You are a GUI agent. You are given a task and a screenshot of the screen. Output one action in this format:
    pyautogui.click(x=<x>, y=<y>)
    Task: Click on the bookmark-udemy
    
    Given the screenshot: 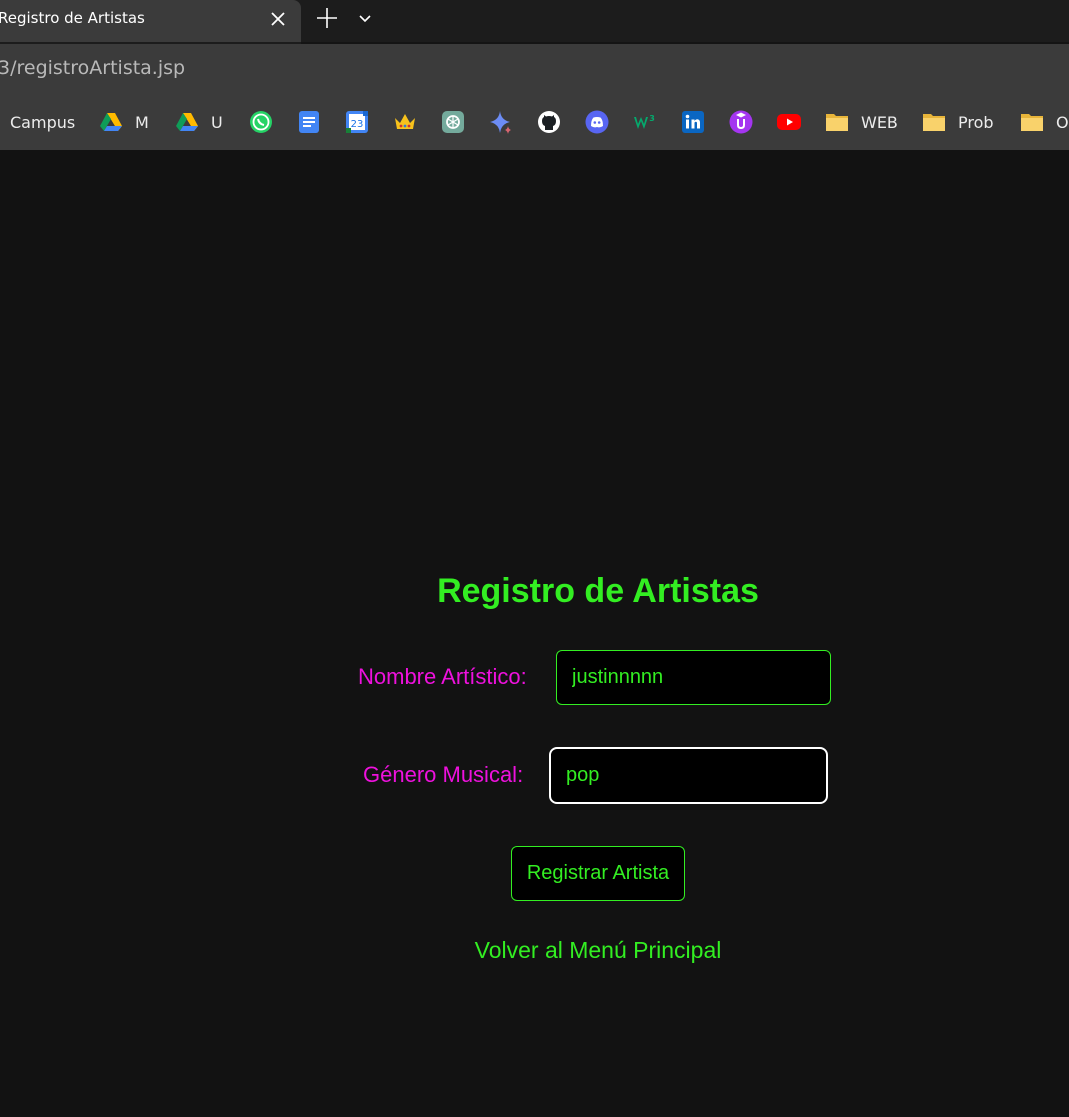 What is the action you would take?
    pyautogui.click(x=741, y=122)
    